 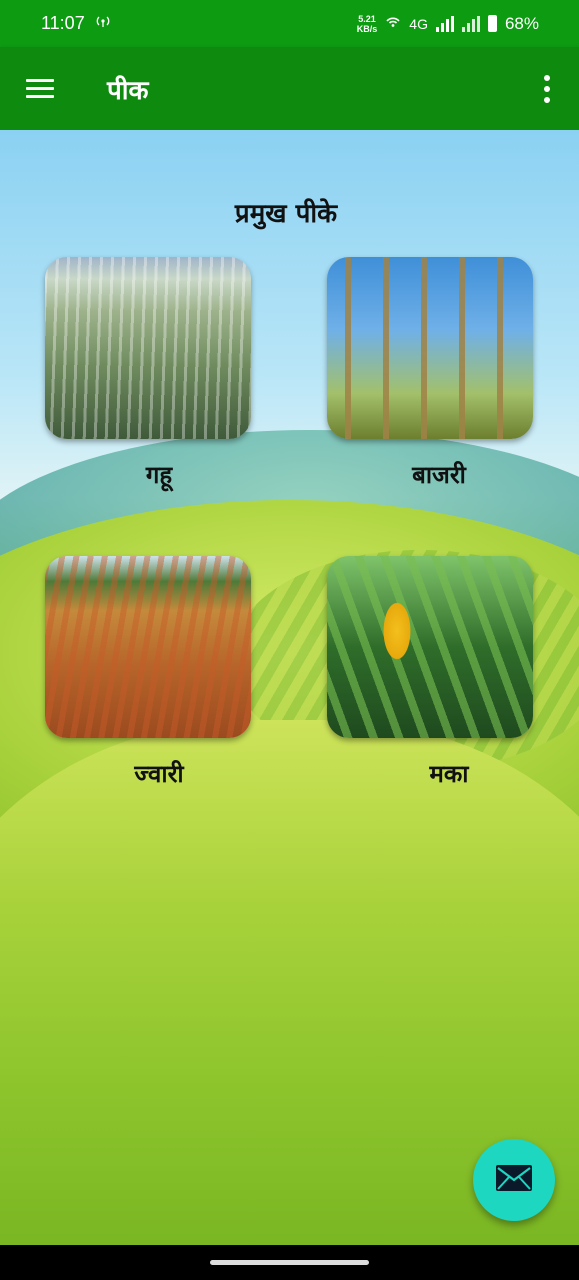 I want to click on app-bar: पीक, so click(x=289, y=88).